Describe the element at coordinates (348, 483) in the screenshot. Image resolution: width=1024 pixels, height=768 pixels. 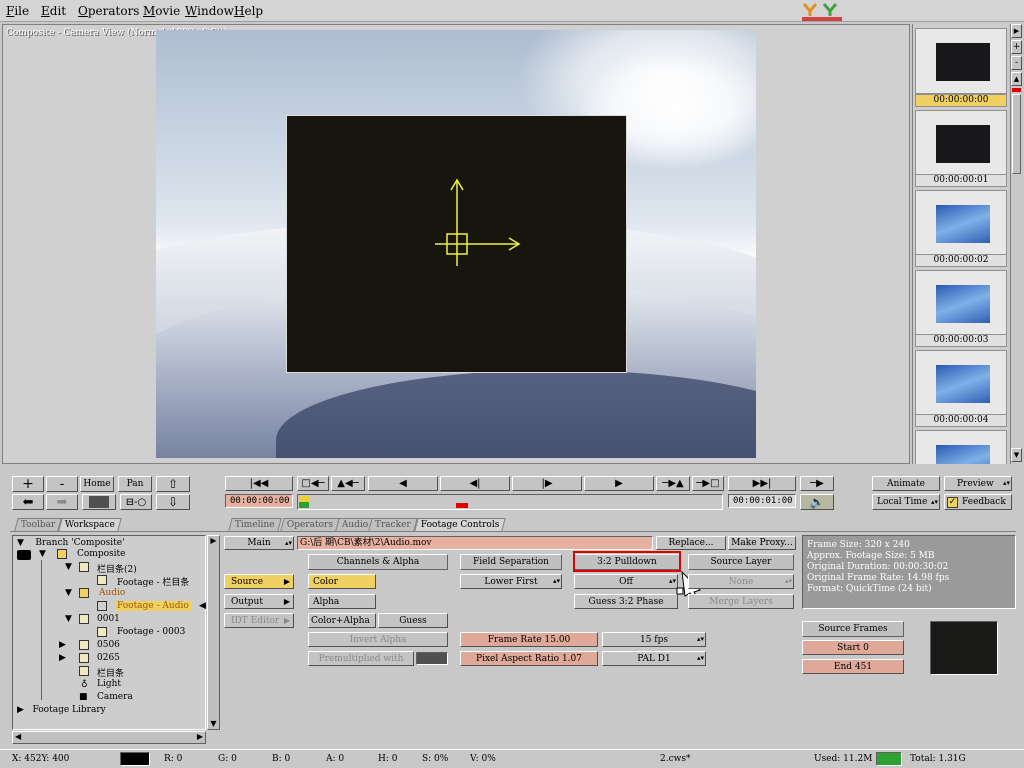
I see `go-to-in-icon: ▲◀─` at that location.